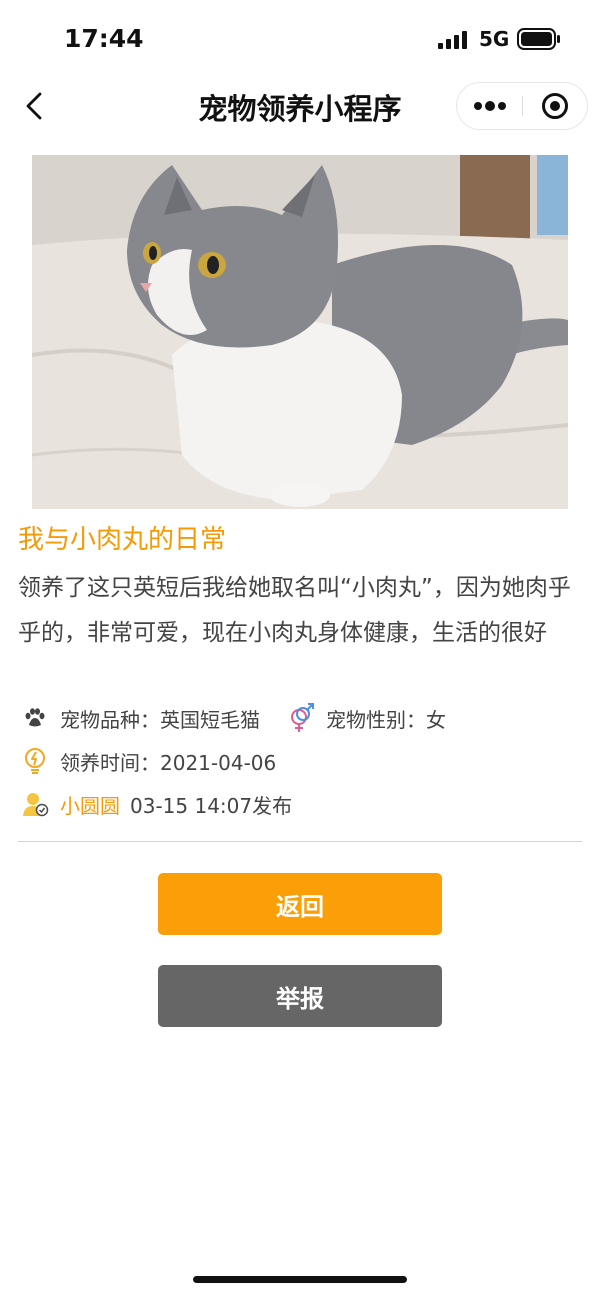  Describe the element at coordinates (300, 841) in the screenshot. I see `divider` at that location.